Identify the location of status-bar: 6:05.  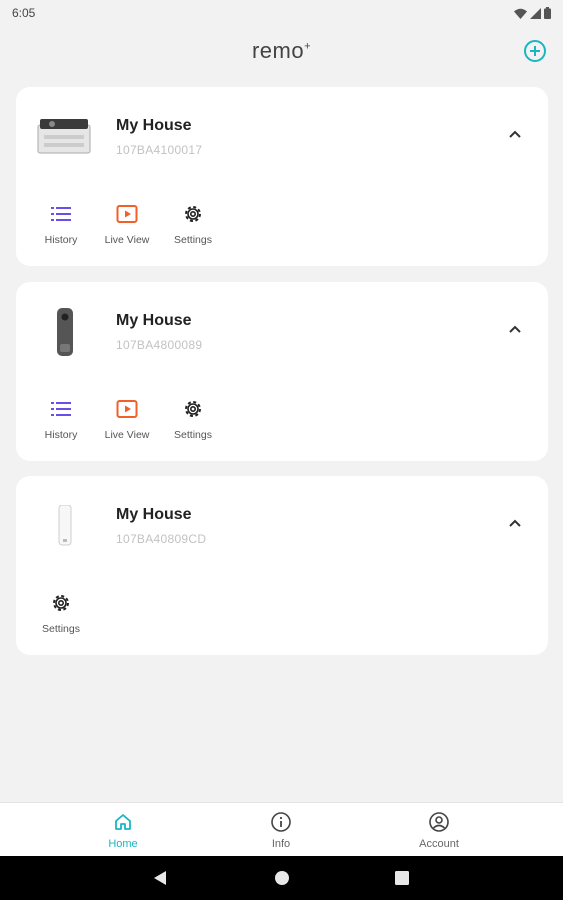
(281, 13).